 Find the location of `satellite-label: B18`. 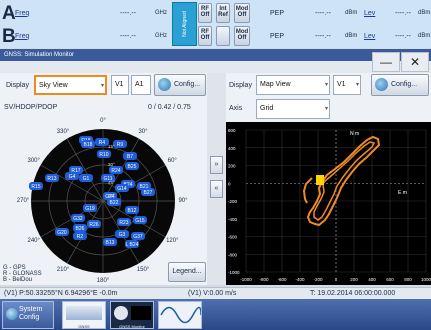

satellite-label: B18 is located at coordinates (88, 145).